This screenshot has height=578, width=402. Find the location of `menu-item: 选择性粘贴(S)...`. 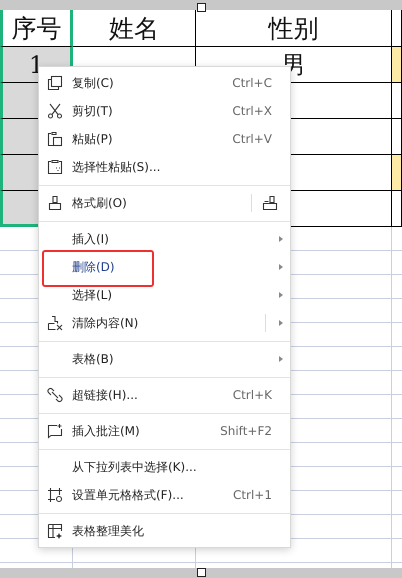

menu-item: 选择性粘贴(S)... is located at coordinates (164, 167).